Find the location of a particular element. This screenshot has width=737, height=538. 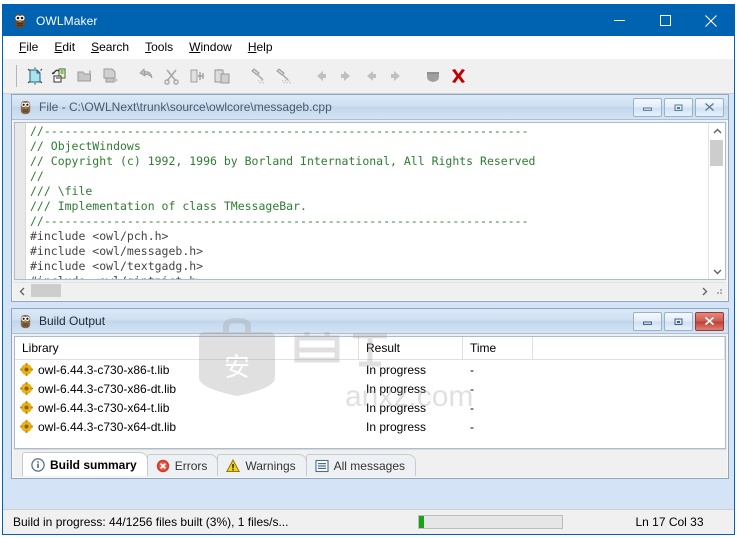

maximize-button is located at coordinates (665, 20).